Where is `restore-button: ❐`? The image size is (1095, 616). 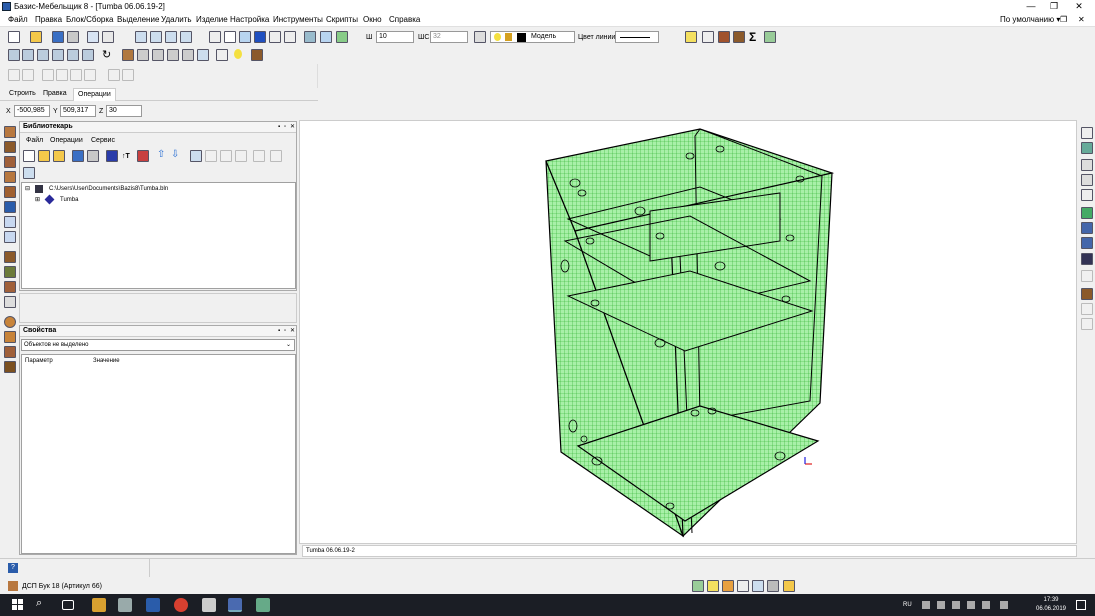
restore-button: ❐ is located at coordinates (1054, 6).